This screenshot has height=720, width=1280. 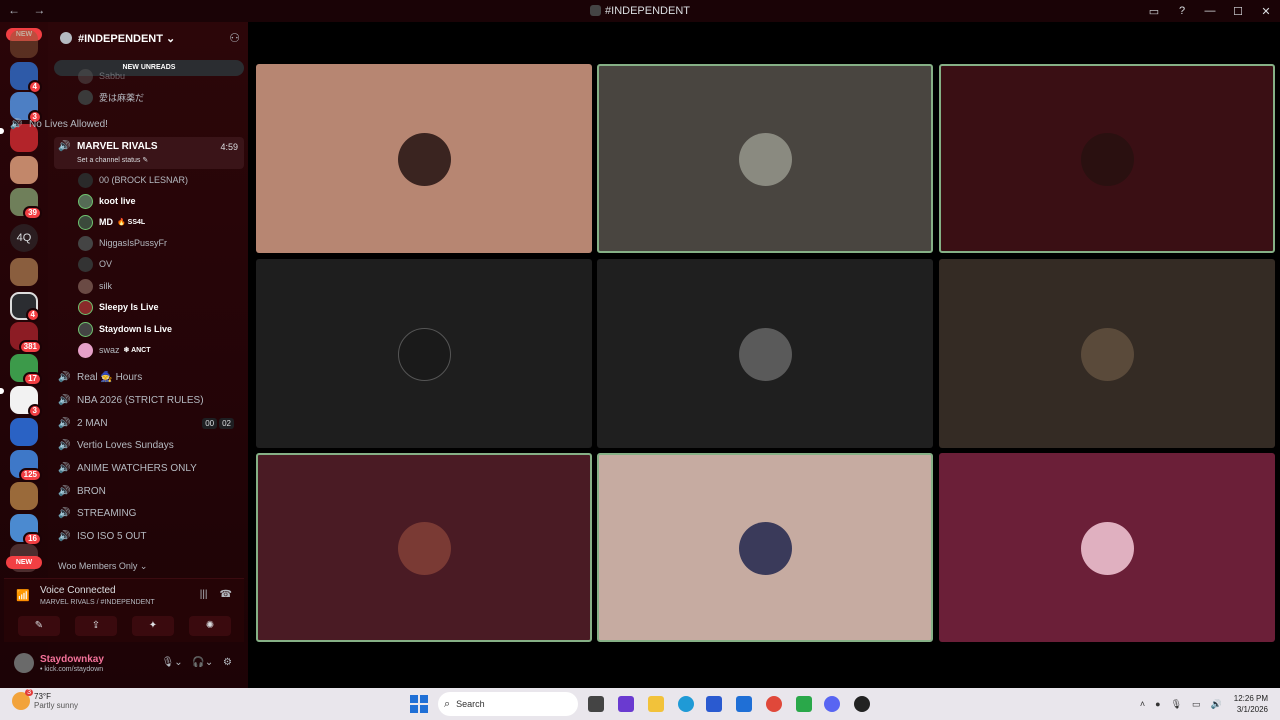 What do you see at coordinates (172, 662) in the screenshot?
I see `microphone-icon: 🎙⌄` at bounding box center [172, 662].